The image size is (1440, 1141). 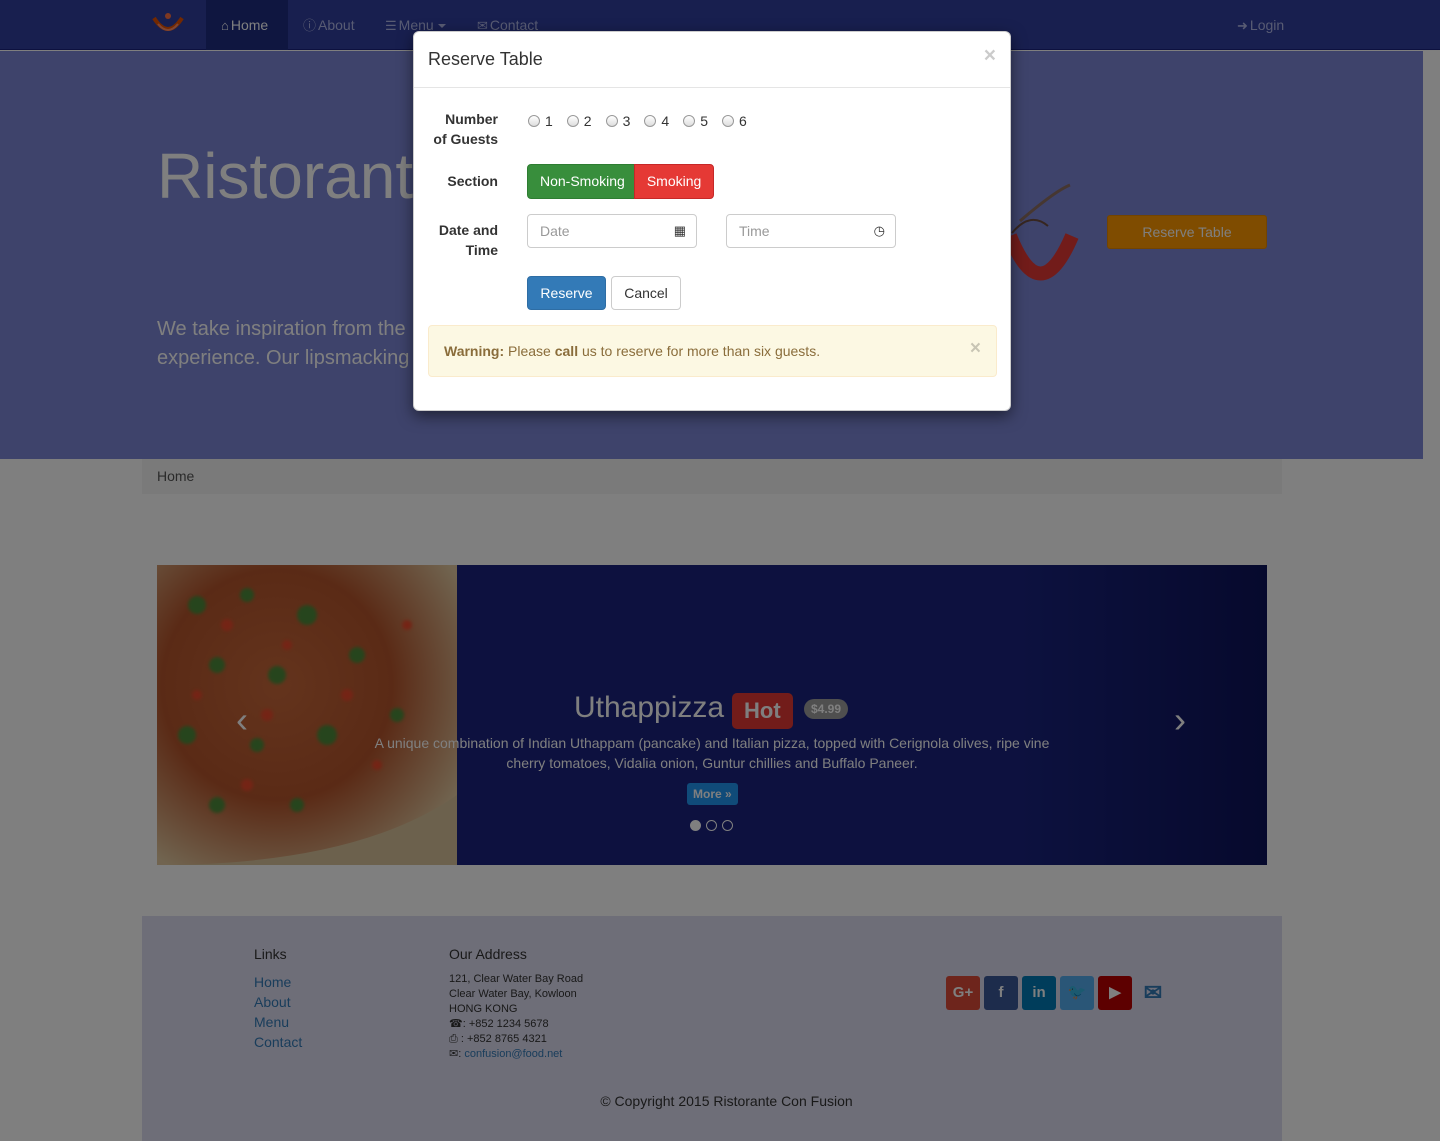 I want to click on guest-count-radios: 1 2 3 4 5 6, so click(x=644, y=121).